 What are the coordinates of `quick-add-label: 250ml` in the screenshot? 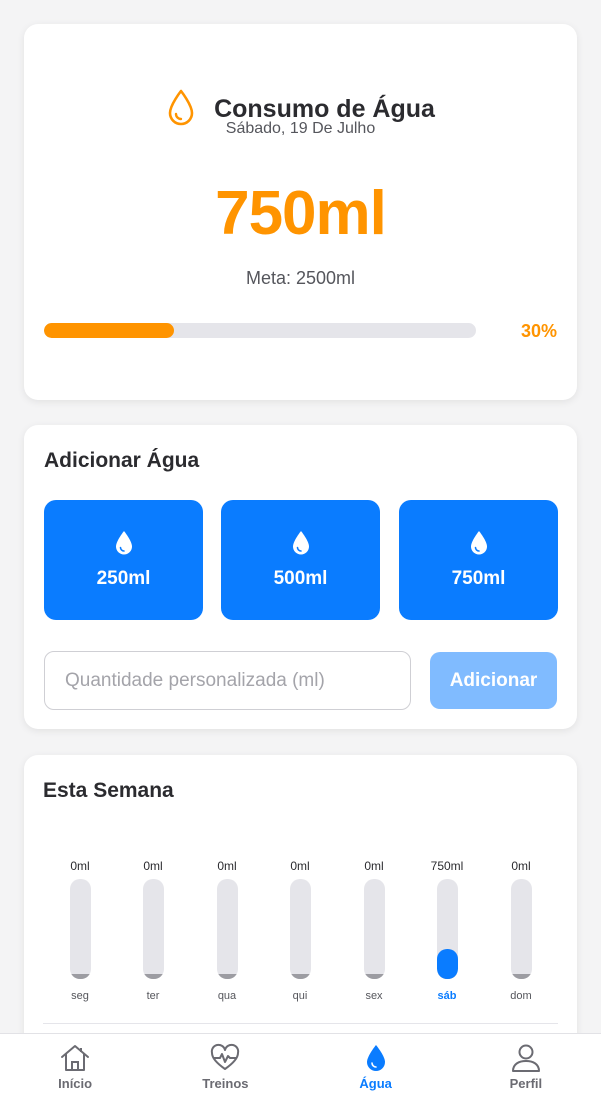 It's located at (123, 578).